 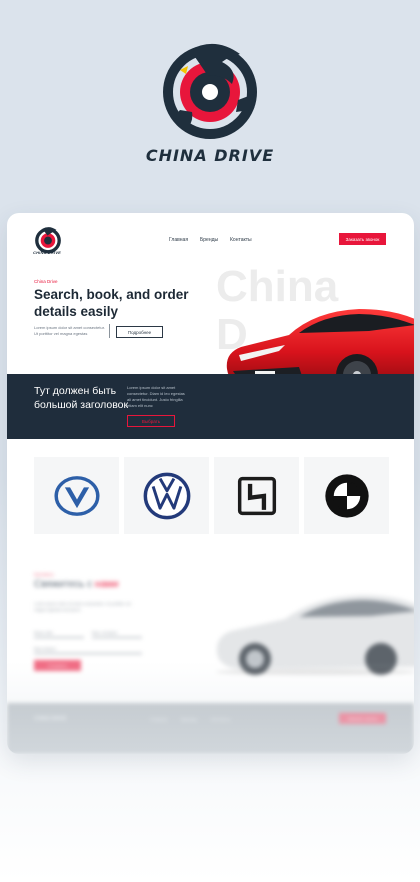 I want to click on footer-order-call-button: Заказать звонок, so click(x=362, y=718).